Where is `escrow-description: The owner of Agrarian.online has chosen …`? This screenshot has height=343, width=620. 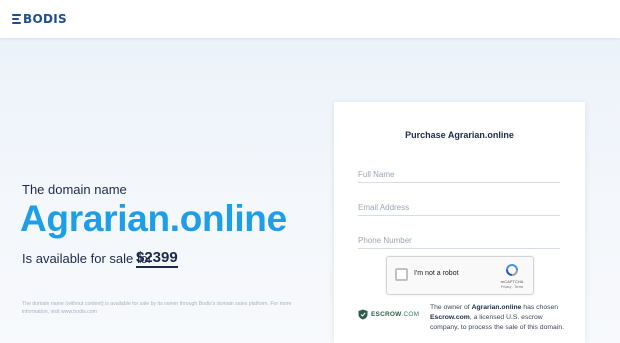 escrow-description: The owner of Agrarian.online has chosen … is located at coordinates (497, 317).